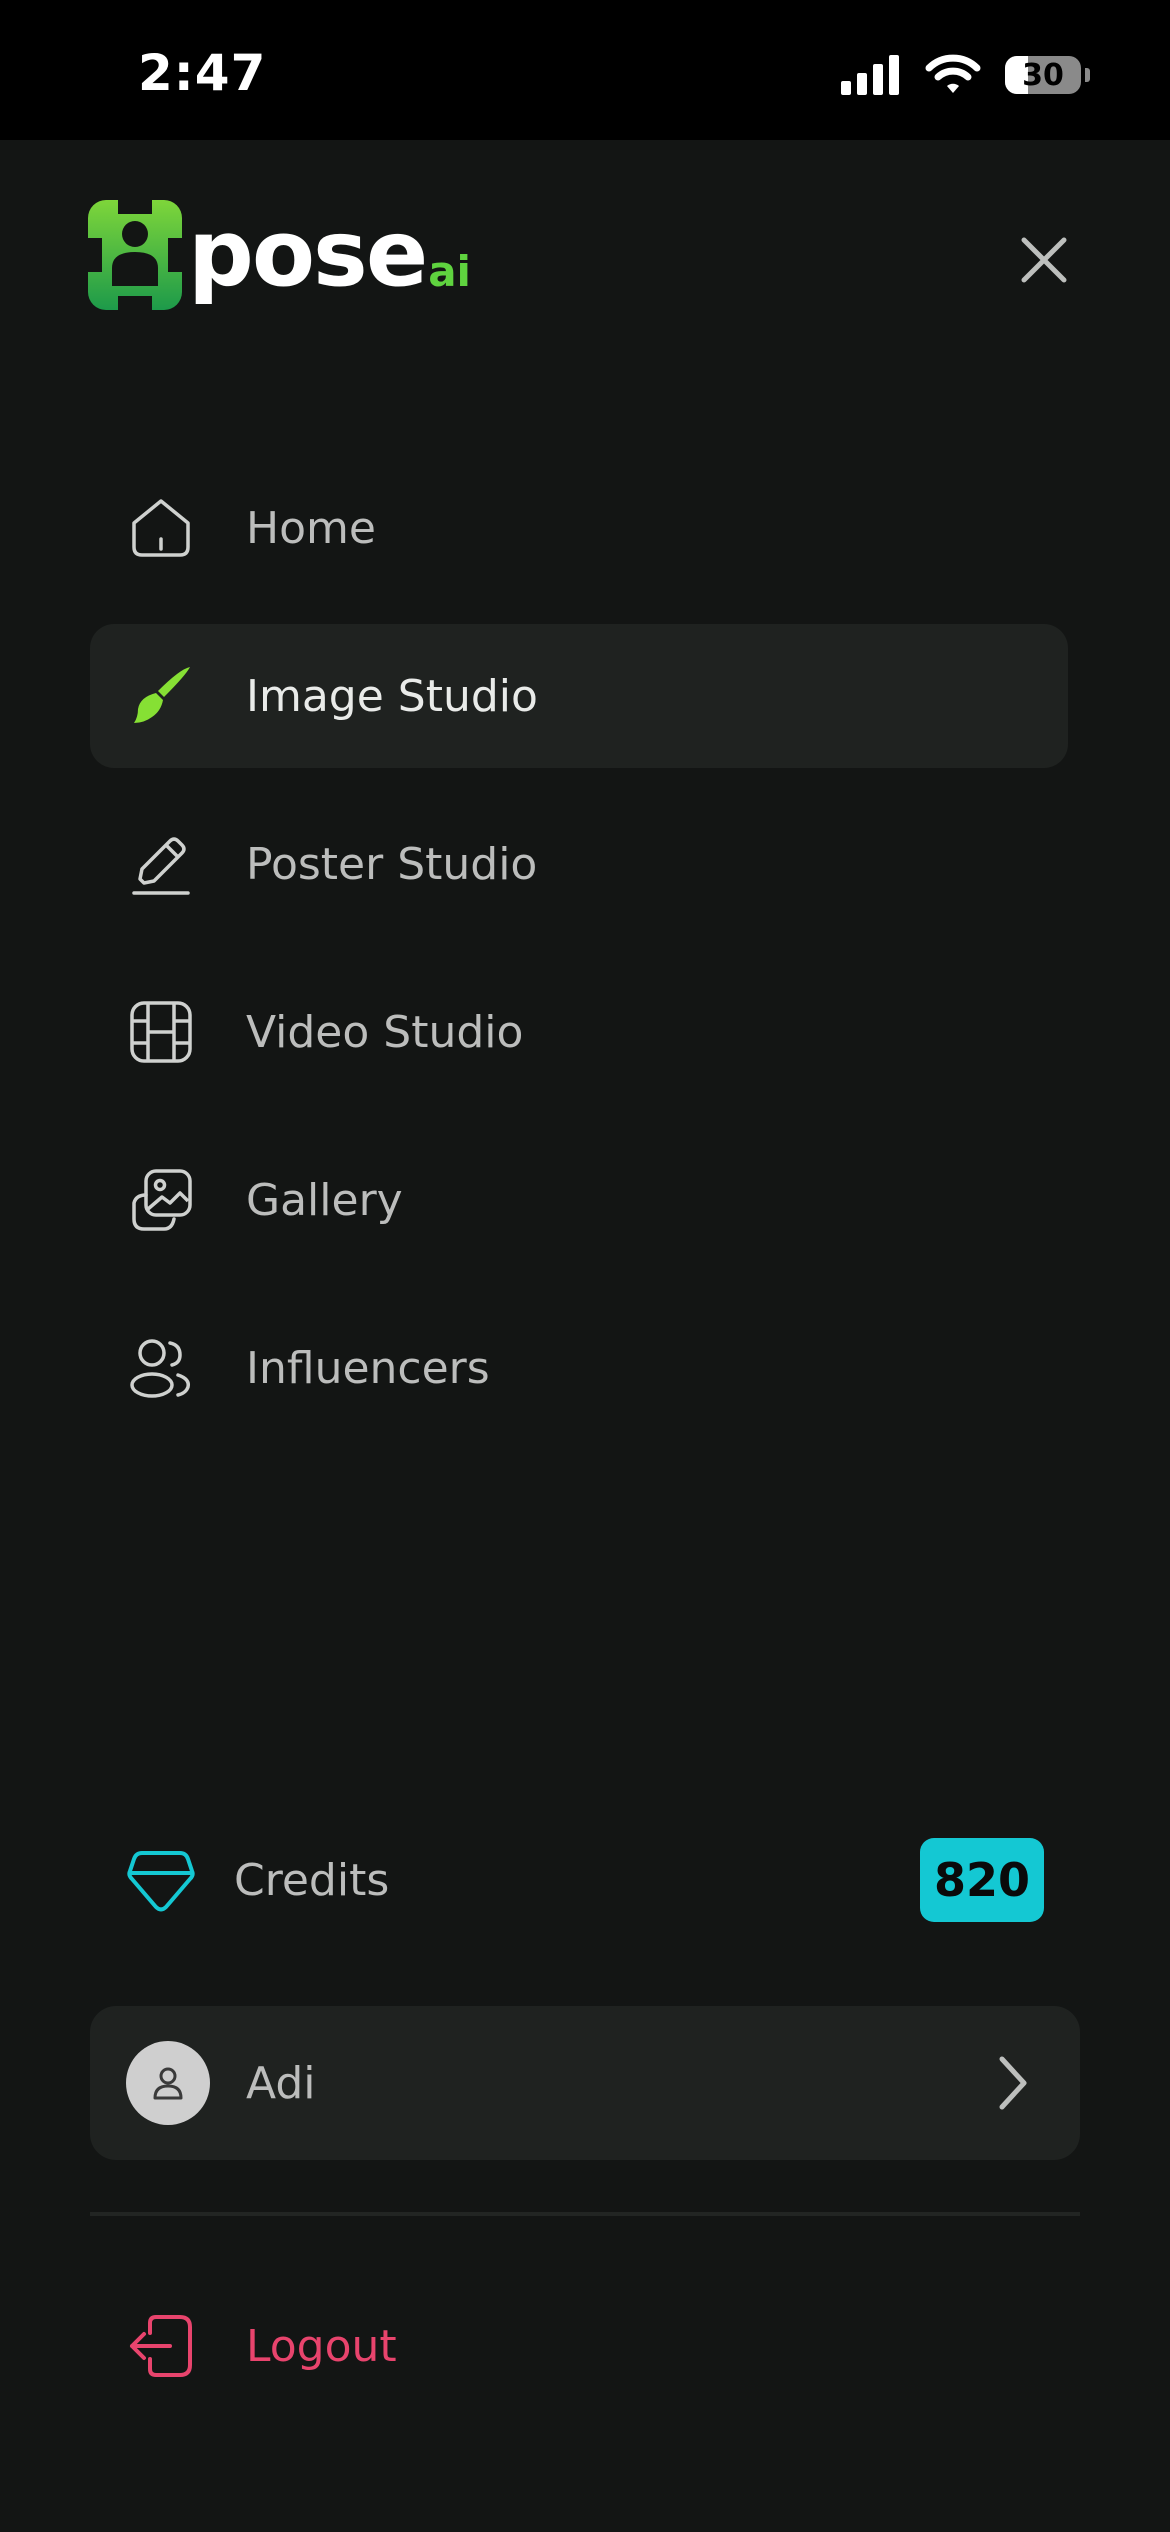 Image resolution: width=1170 pixels, height=2532 pixels. Describe the element at coordinates (161, 528) in the screenshot. I see `home-icon` at that location.